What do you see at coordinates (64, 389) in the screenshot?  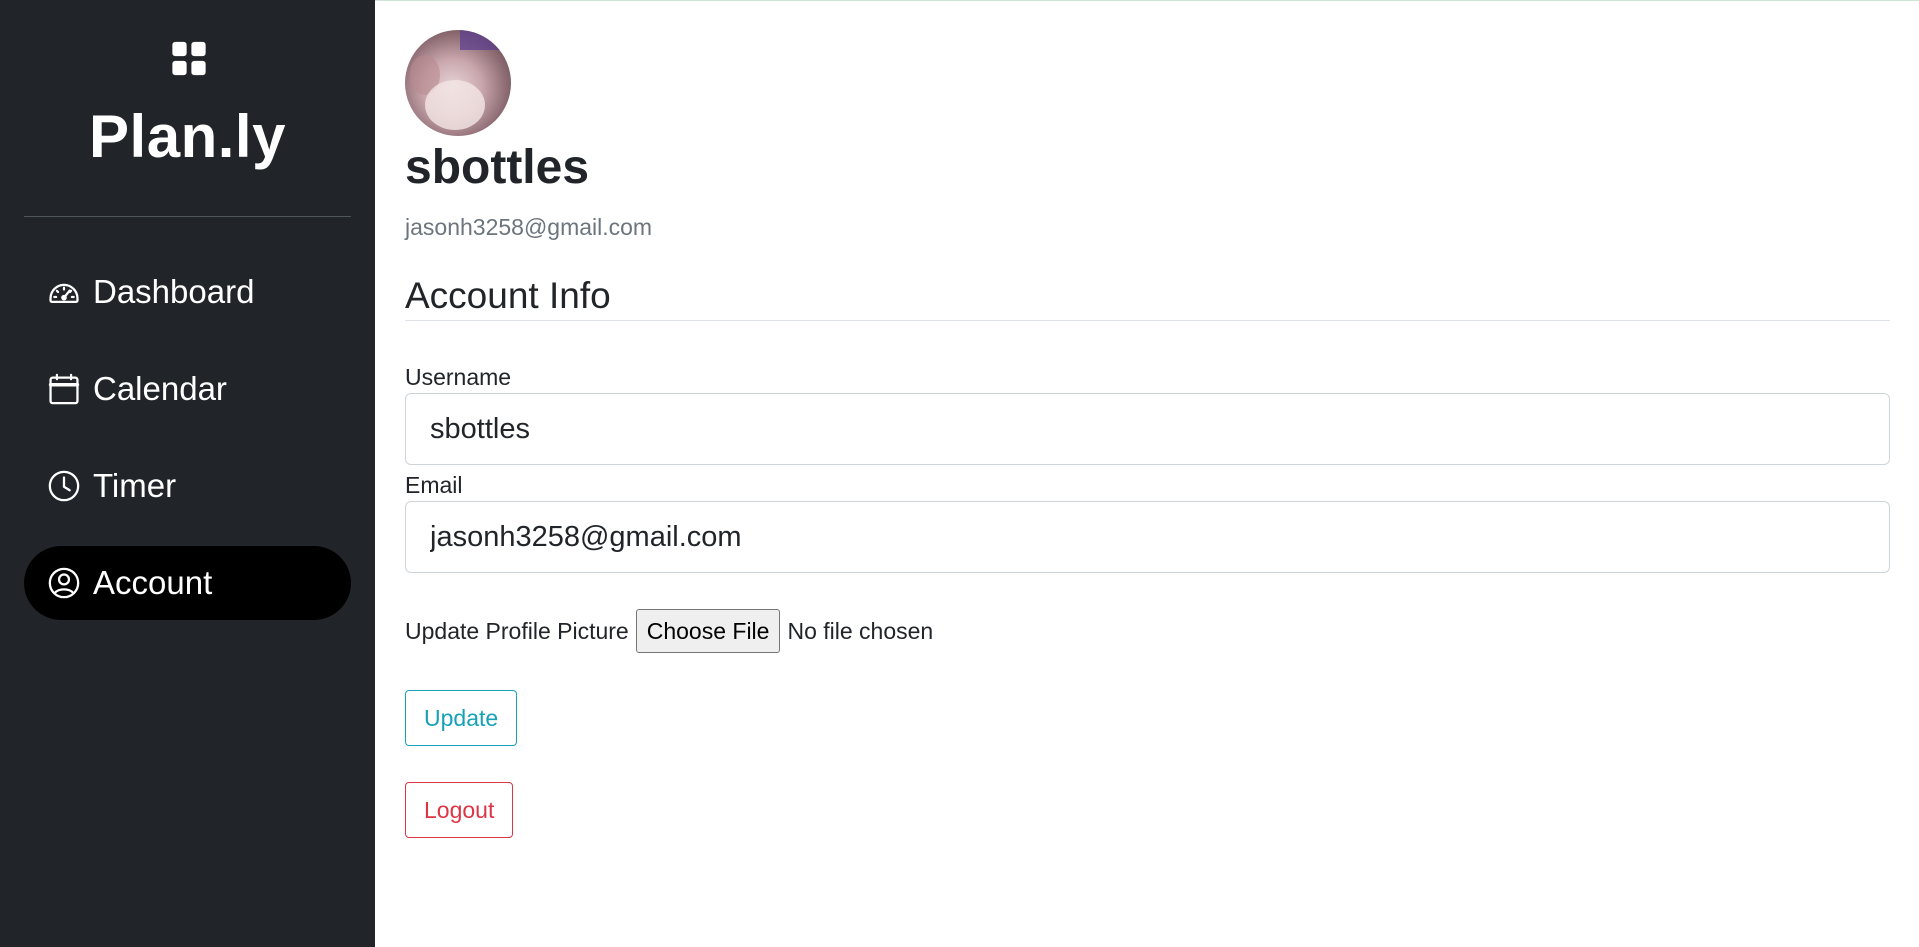 I see `calendar-icon` at bounding box center [64, 389].